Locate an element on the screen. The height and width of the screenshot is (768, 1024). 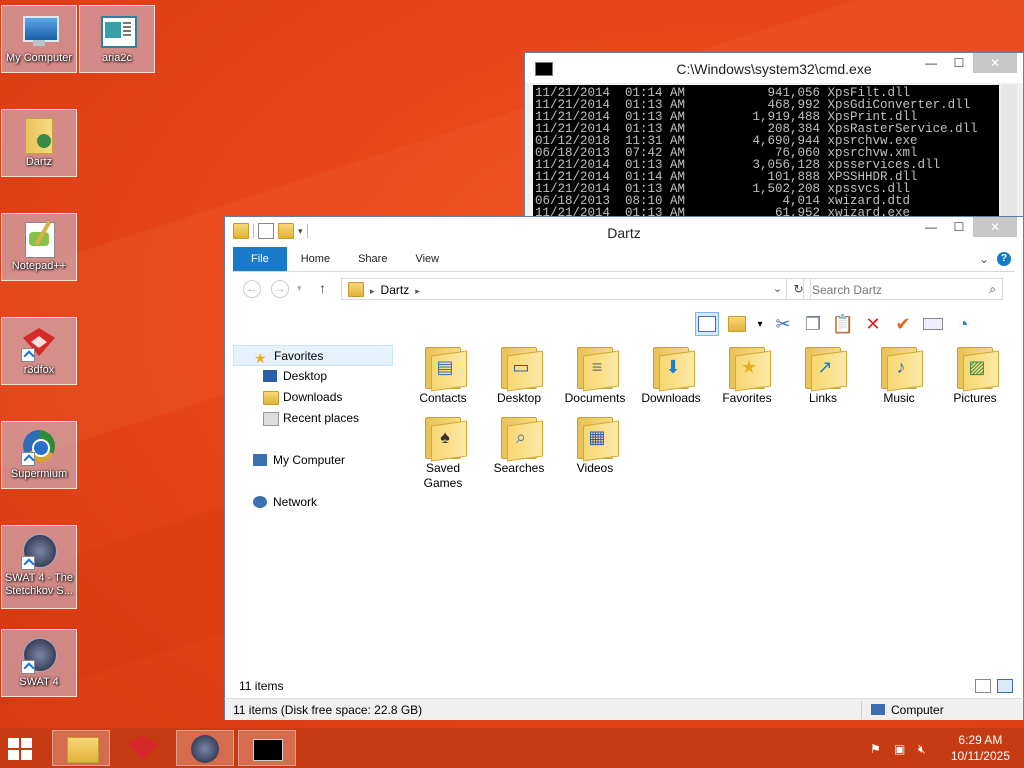
folder-item: ▨ Pictures is located at coordinates (975, 374).